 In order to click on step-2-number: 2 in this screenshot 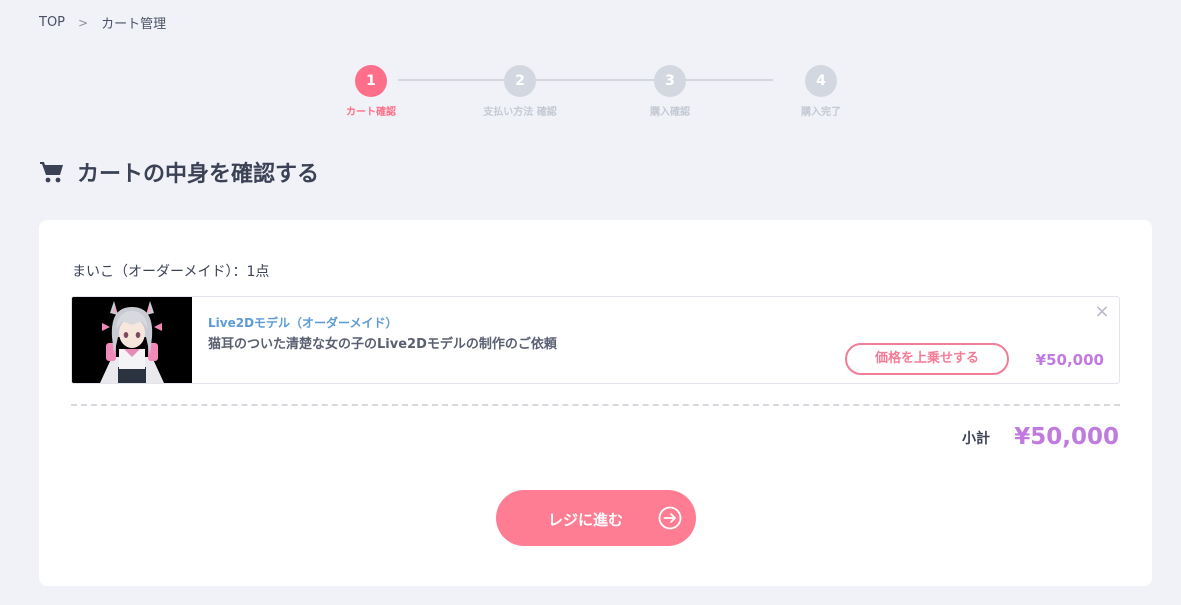, I will do `click(520, 81)`.